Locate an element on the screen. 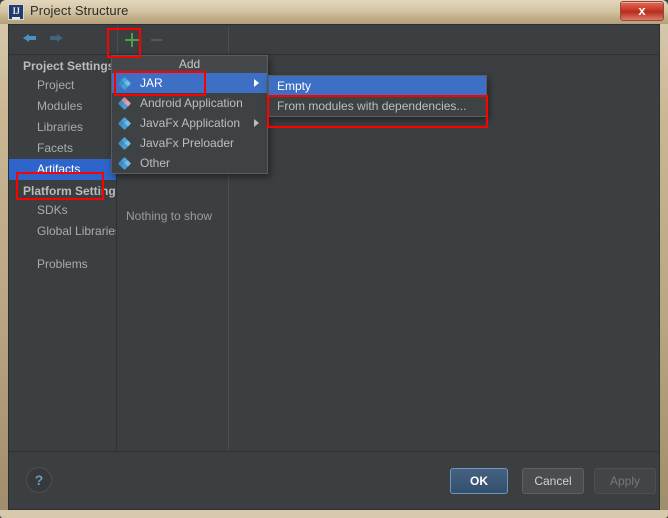  sidebar-item-sdks: SDKs is located at coordinates (62, 210).